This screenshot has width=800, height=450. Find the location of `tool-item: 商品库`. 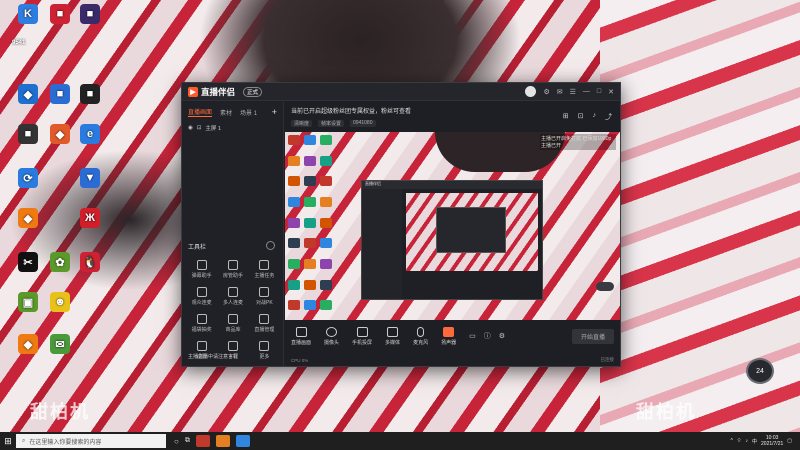

tool-item: 商品库 is located at coordinates (232, 323).